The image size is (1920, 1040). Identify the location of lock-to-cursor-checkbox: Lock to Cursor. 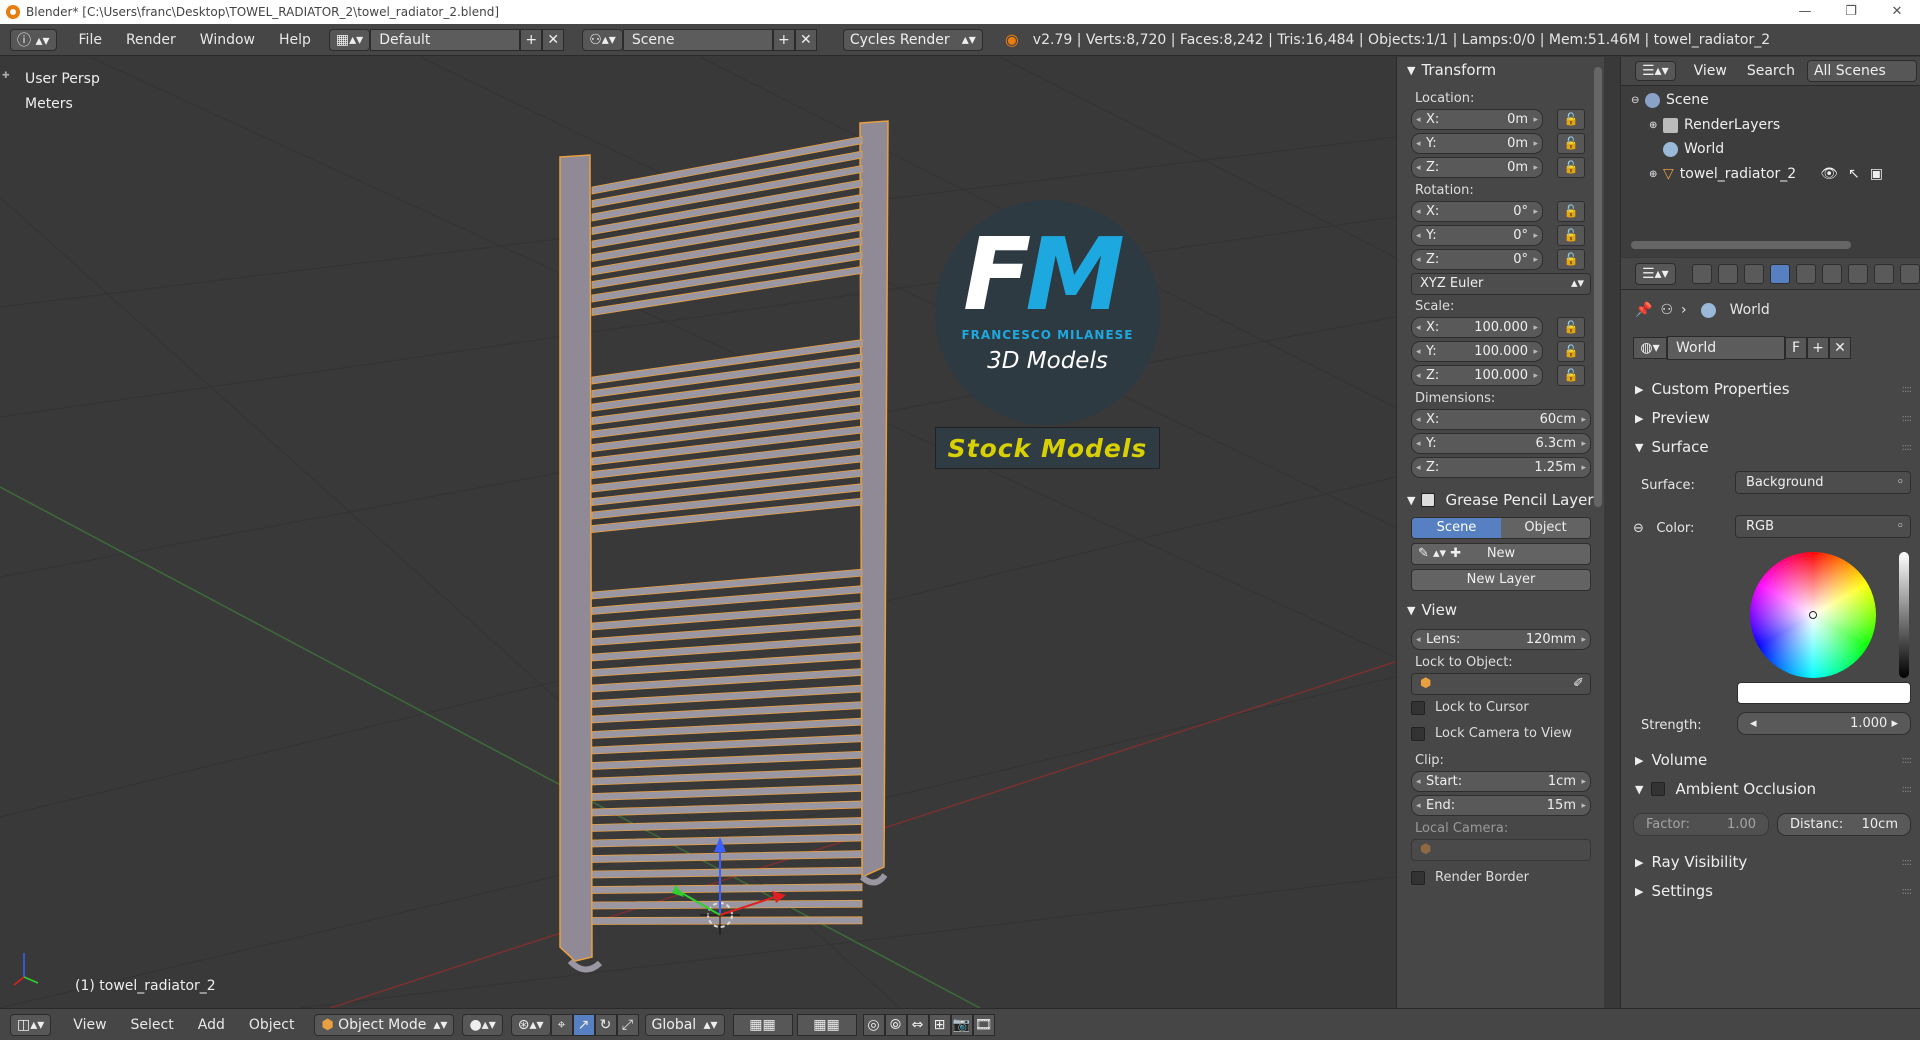
(1470, 707).